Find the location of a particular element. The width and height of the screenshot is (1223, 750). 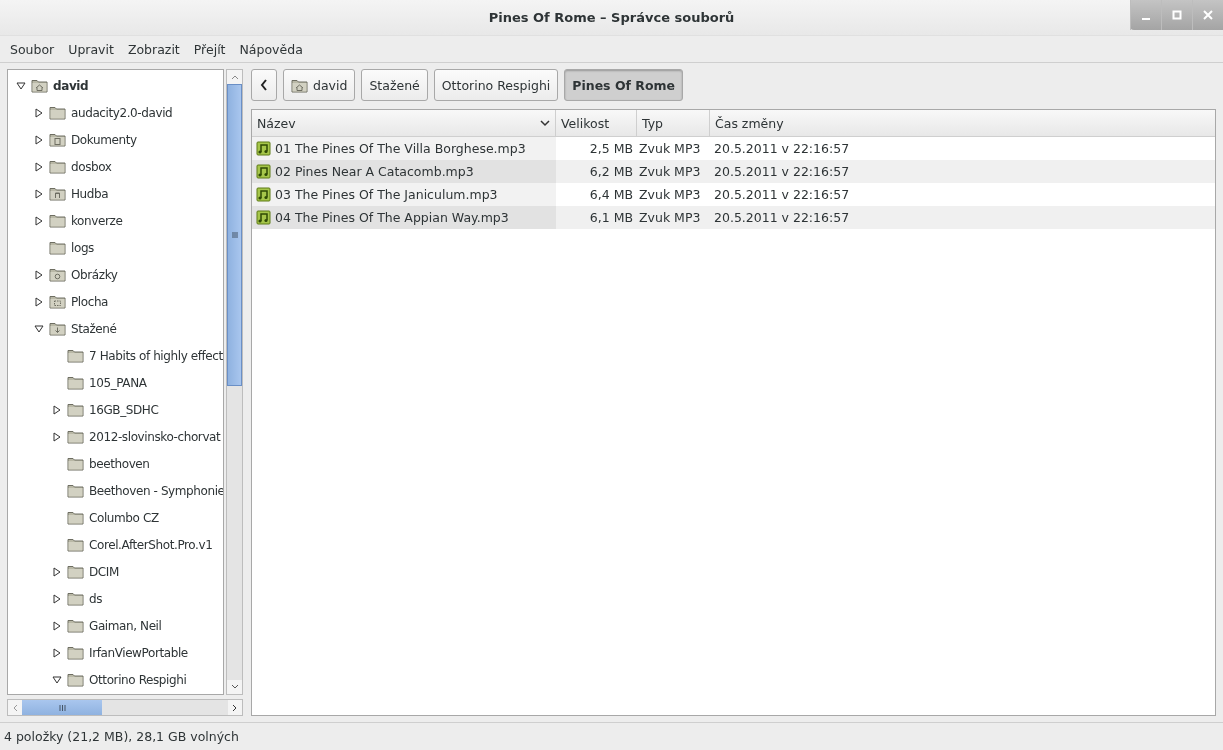

column-header: Čas změny is located at coordinates (962, 123).